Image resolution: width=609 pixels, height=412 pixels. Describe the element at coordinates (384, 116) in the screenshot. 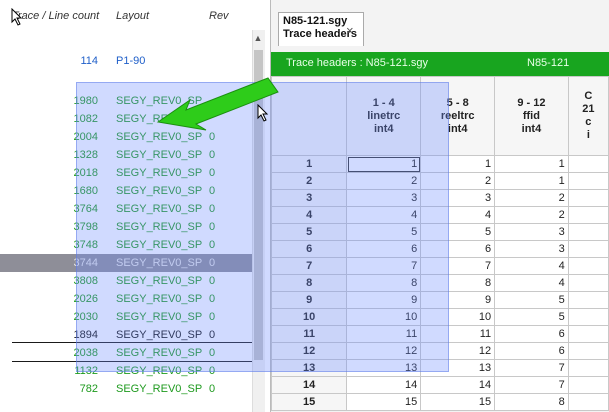

I see `column-header: 1 - 4 linetrc int4` at that location.